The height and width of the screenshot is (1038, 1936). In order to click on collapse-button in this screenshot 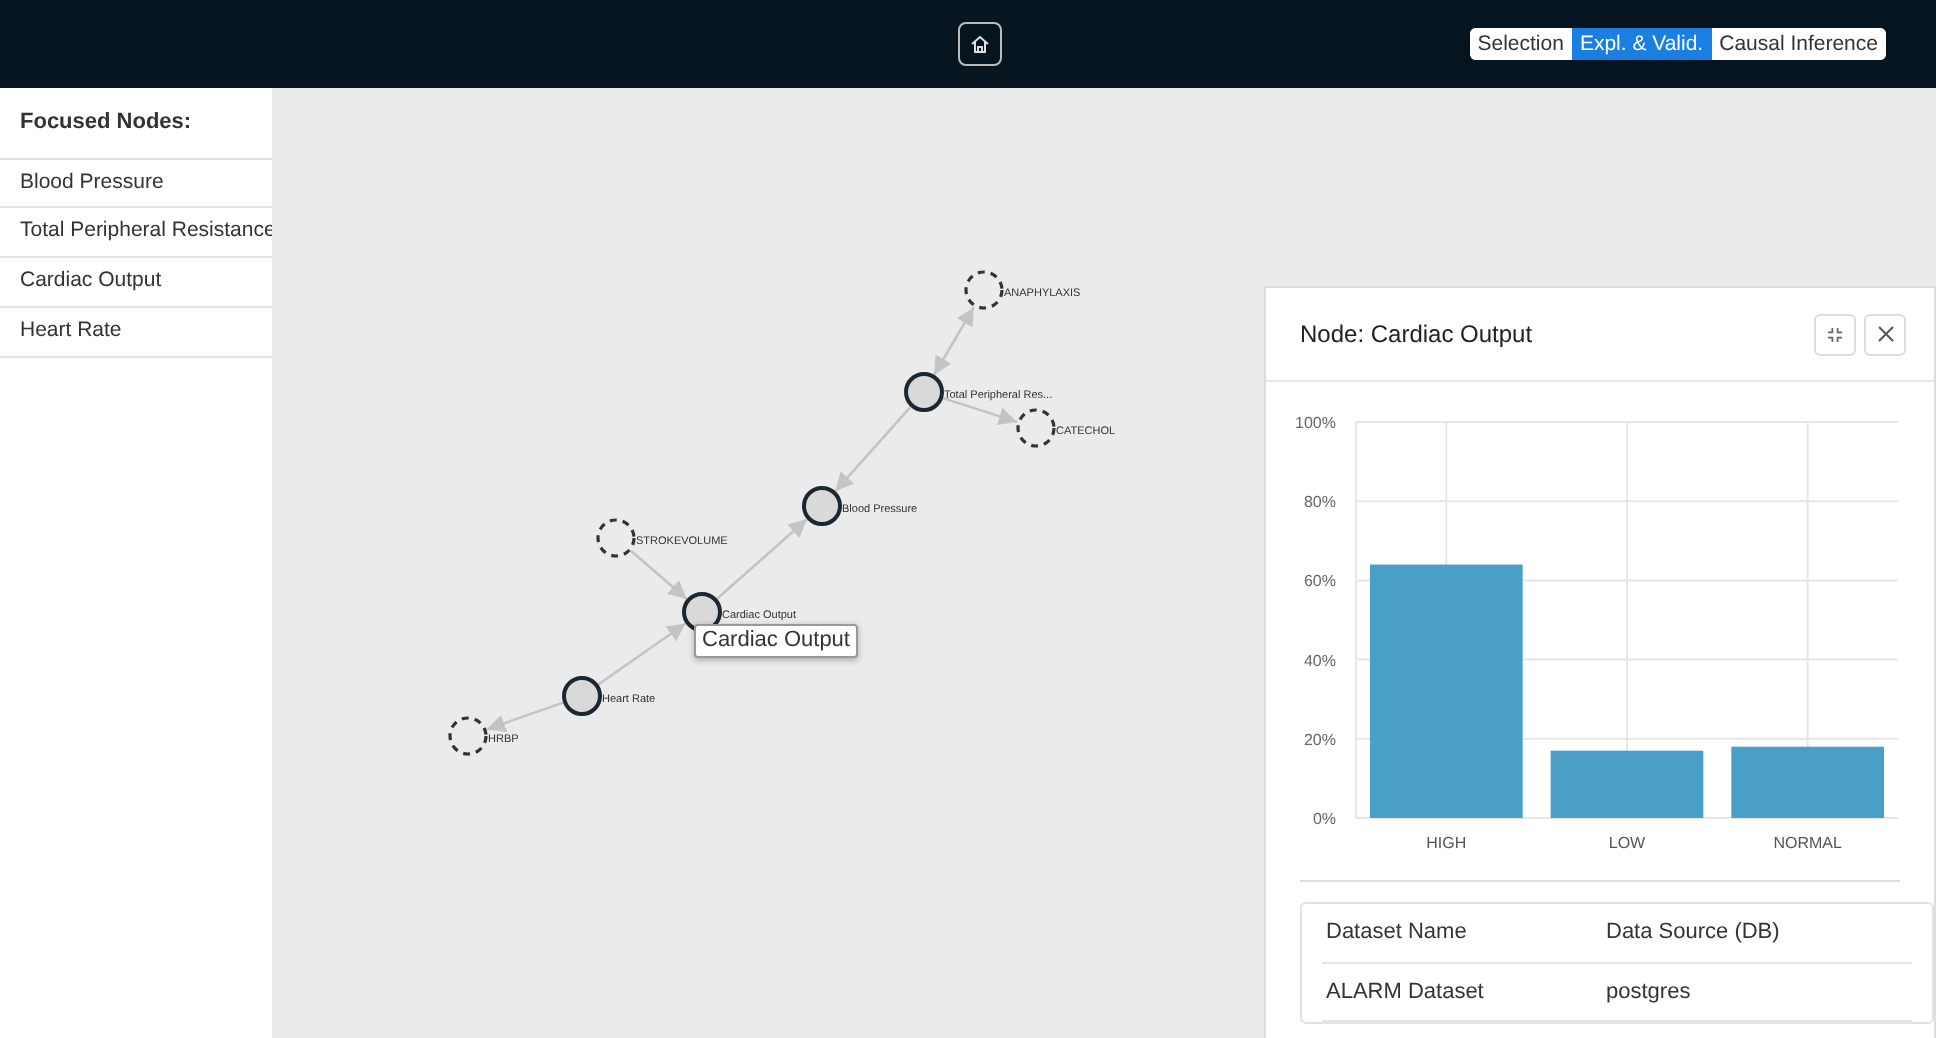, I will do `click(1835, 334)`.